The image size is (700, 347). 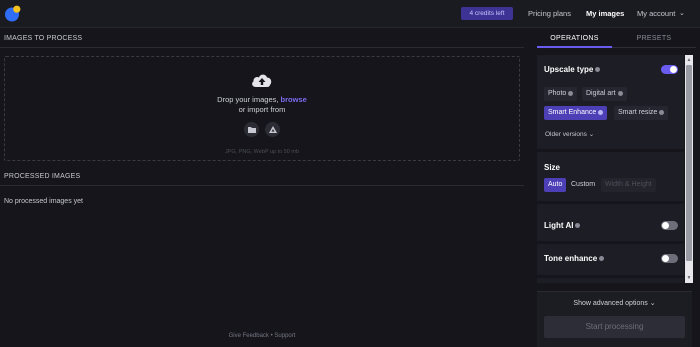 I want to click on tab-divider, so click(x=654, y=47).